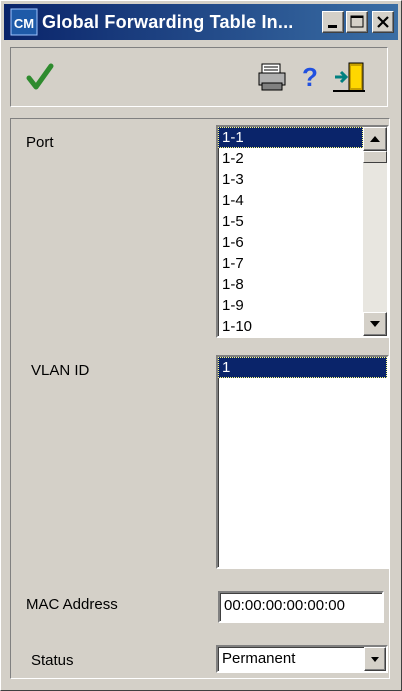 The width and height of the screenshot is (402, 691). I want to click on port-list-item: 1-9, so click(290, 305).